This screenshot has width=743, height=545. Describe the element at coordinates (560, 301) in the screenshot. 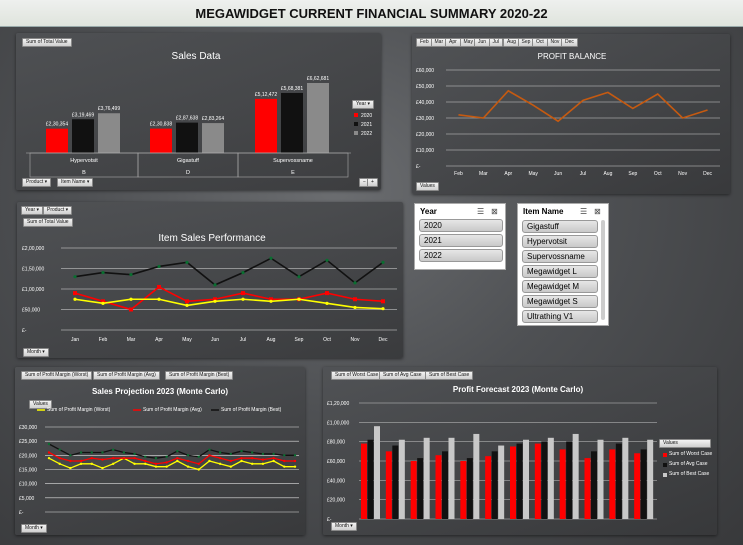

I see `item-slicer-item: Megawidget S` at that location.